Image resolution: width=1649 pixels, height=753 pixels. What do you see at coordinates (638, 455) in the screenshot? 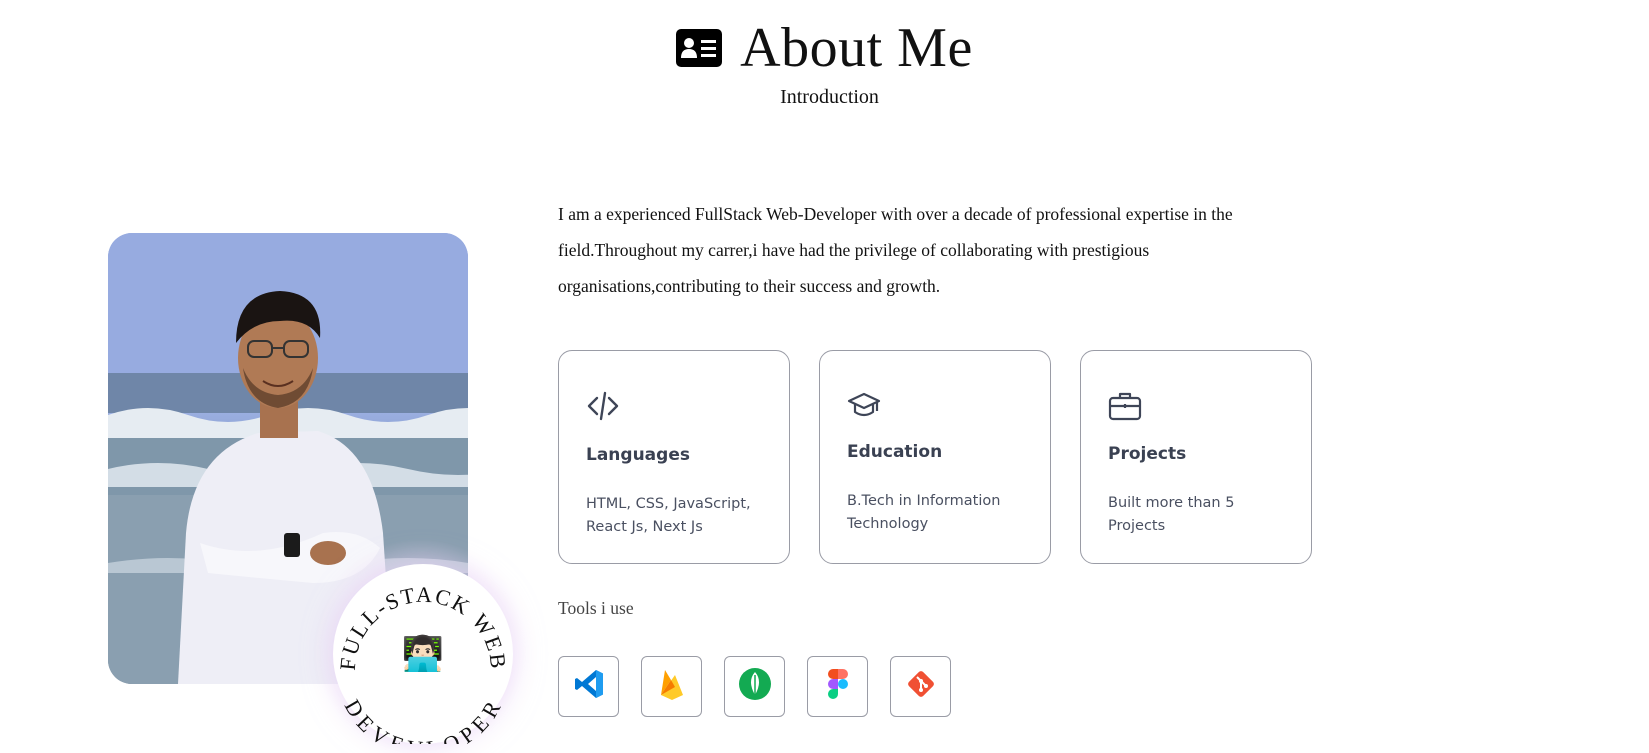
I see `card-title: Languages` at bounding box center [638, 455].